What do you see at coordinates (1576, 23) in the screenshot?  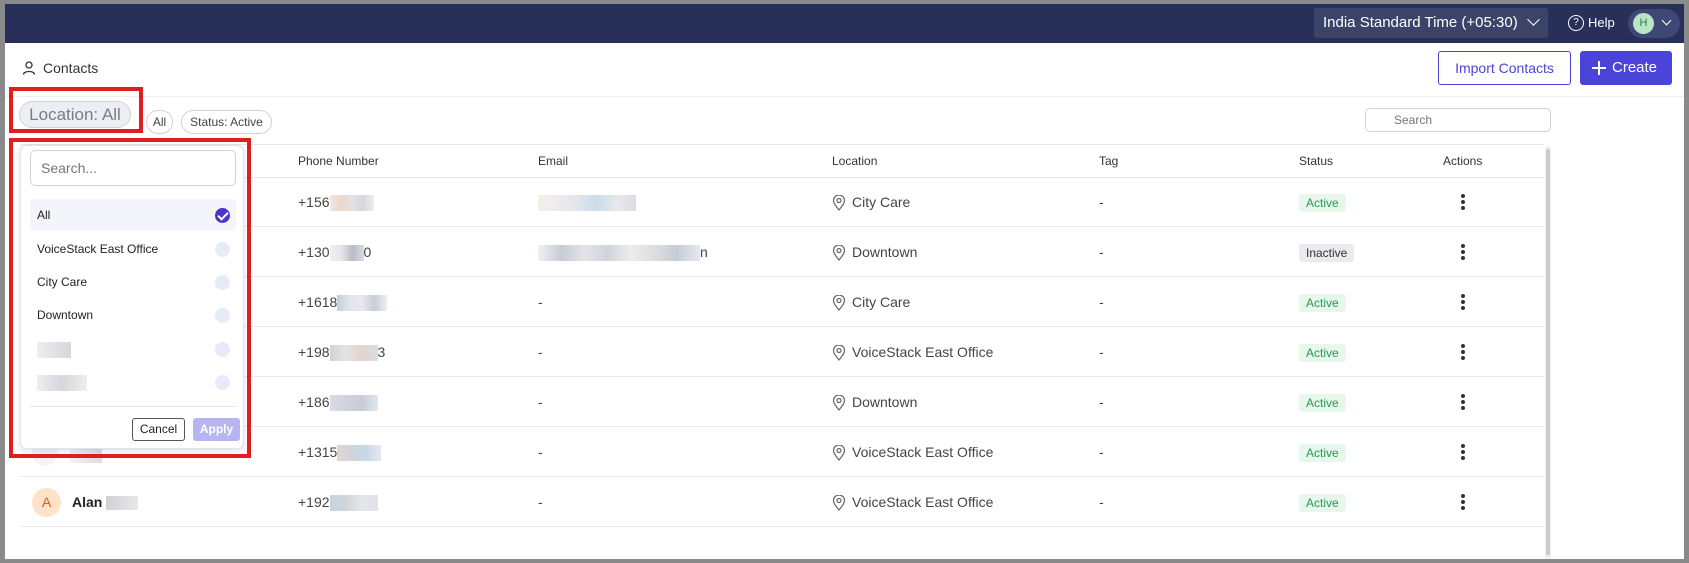 I see `help-circle-icon: ?` at bounding box center [1576, 23].